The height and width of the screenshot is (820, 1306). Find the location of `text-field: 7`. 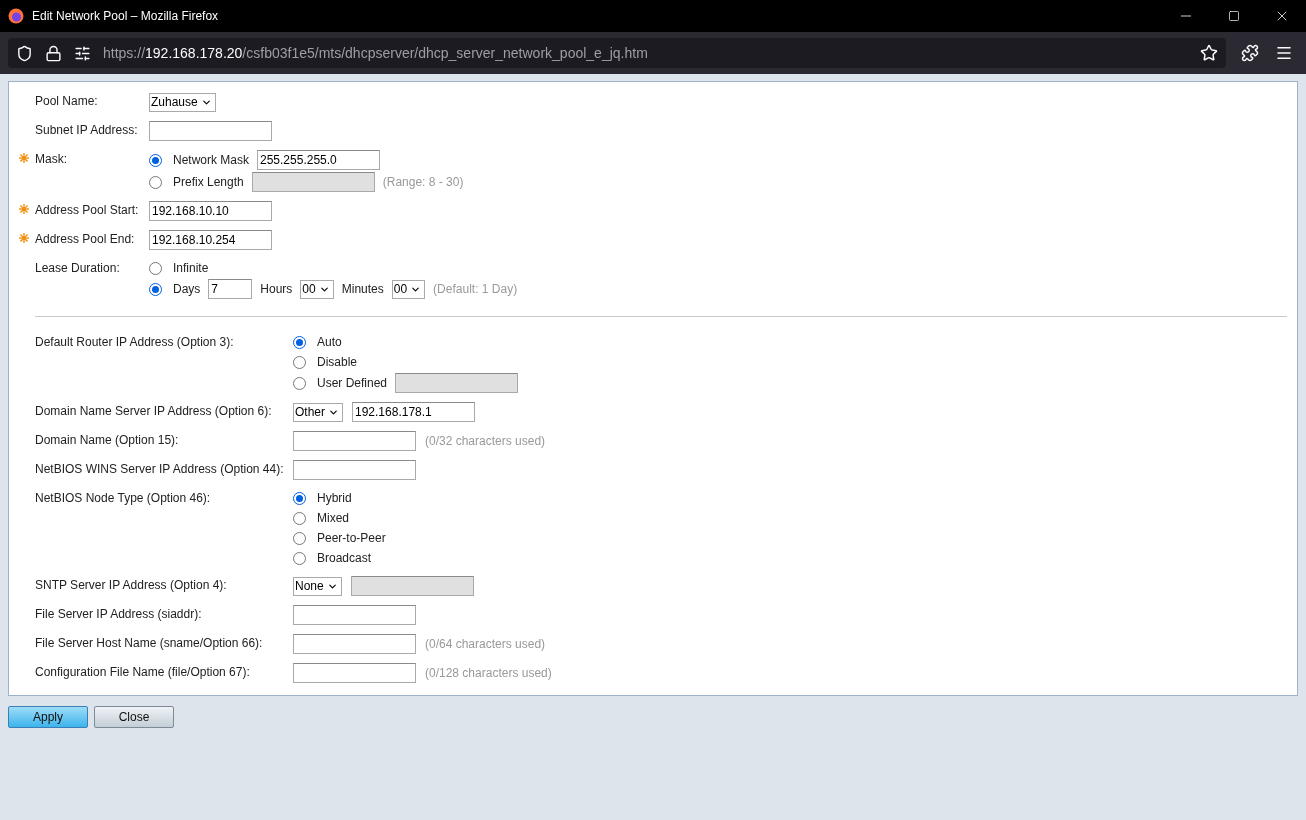

text-field: 7 is located at coordinates (230, 289).